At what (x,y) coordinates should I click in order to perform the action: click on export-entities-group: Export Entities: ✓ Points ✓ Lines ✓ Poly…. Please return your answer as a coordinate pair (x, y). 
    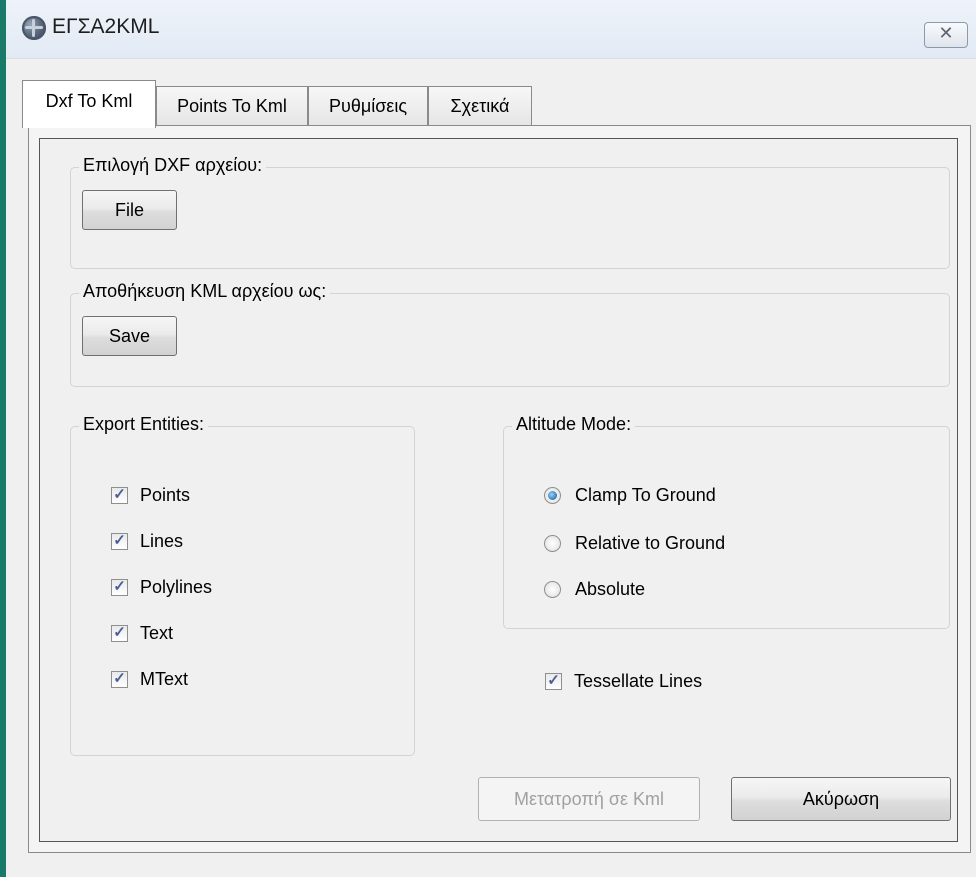
    Looking at the image, I should click on (242, 585).